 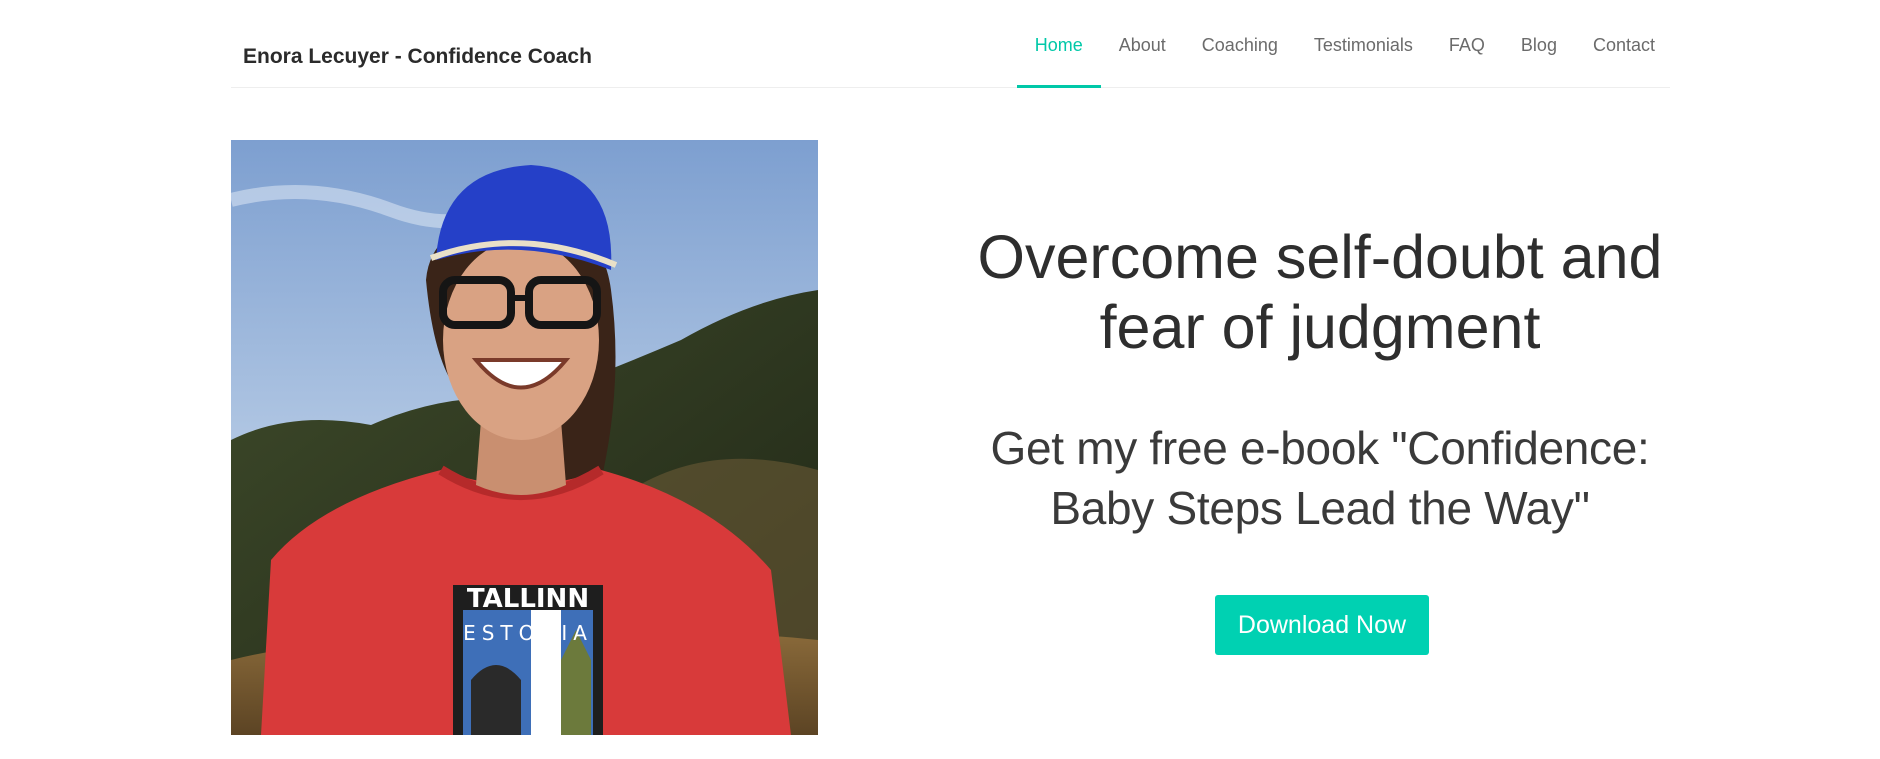 I want to click on hero-headline: Overcome self-doubt and fear of judgment, so click(x=1320, y=292).